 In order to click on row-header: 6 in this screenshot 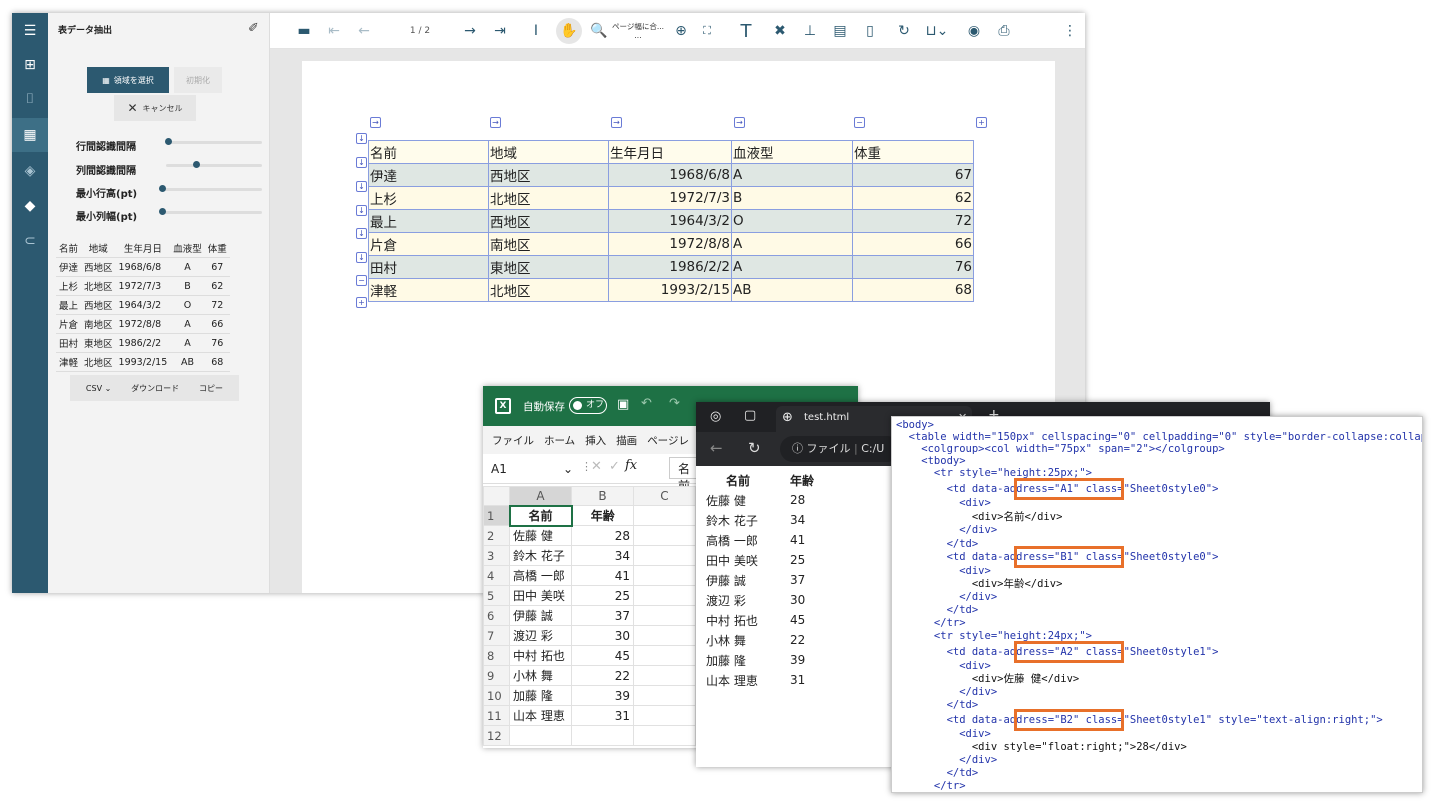, I will do `click(496, 615)`.